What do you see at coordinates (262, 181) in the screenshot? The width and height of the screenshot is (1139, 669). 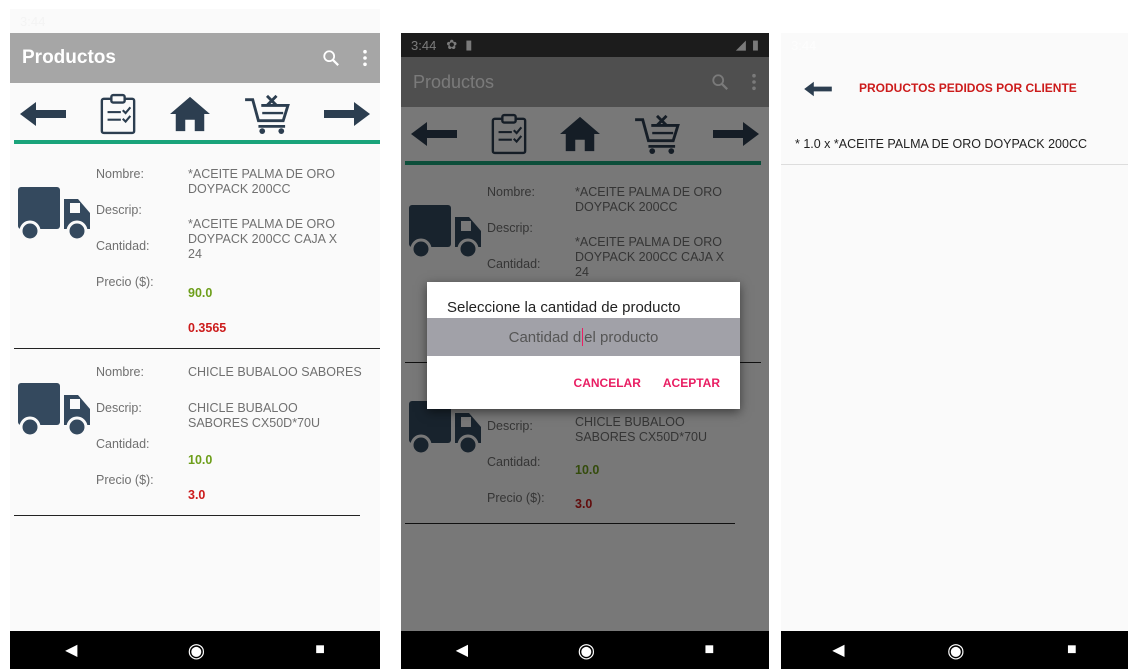 I see `product-name: *ACEITE PALMA DE ORO DOYPACK 200CC` at bounding box center [262, 181].